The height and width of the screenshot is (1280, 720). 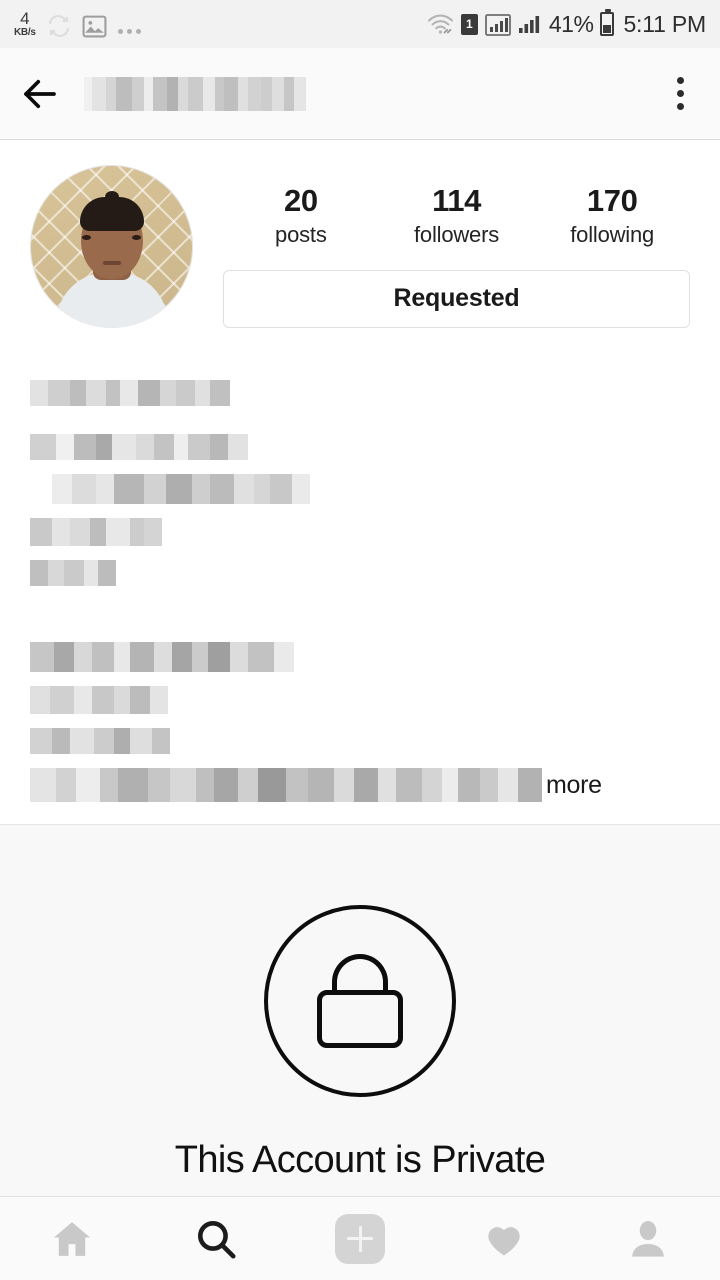 I want to click on image-icon, so click(x=94, y=26).